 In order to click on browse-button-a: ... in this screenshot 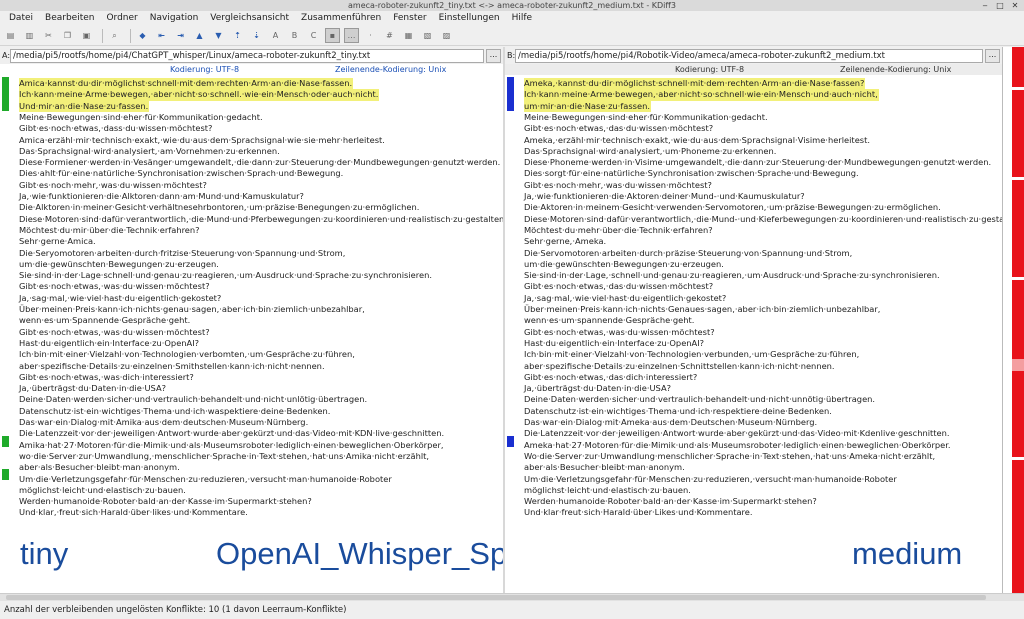, I will do `click(493, 55)`.